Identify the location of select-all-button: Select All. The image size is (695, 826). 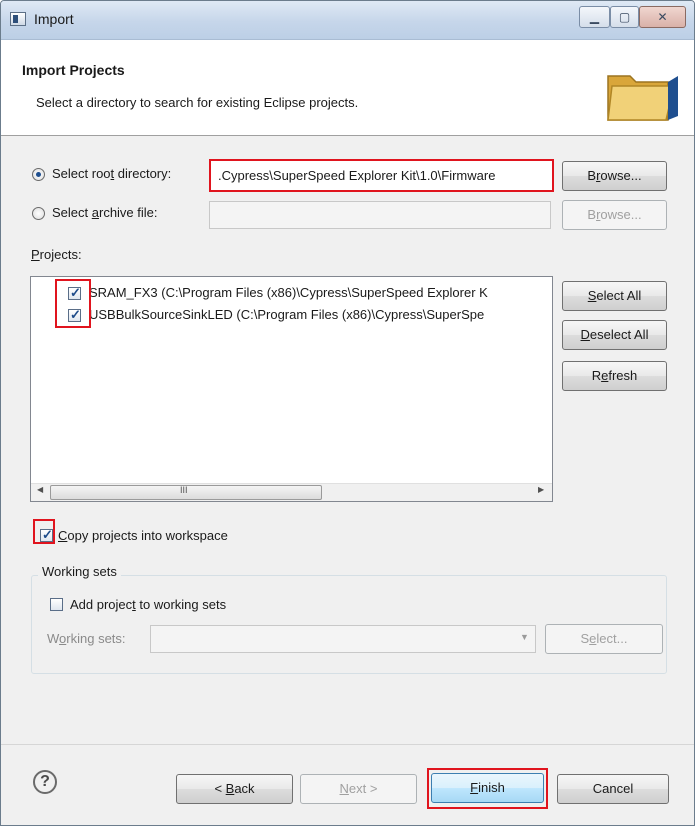
(614, 296).